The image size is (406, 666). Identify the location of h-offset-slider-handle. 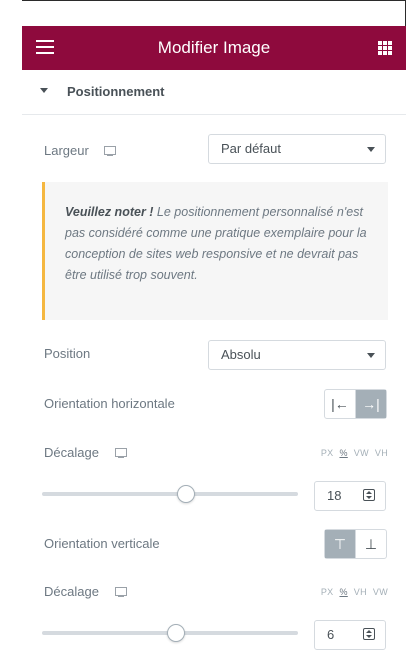
(186, 494).